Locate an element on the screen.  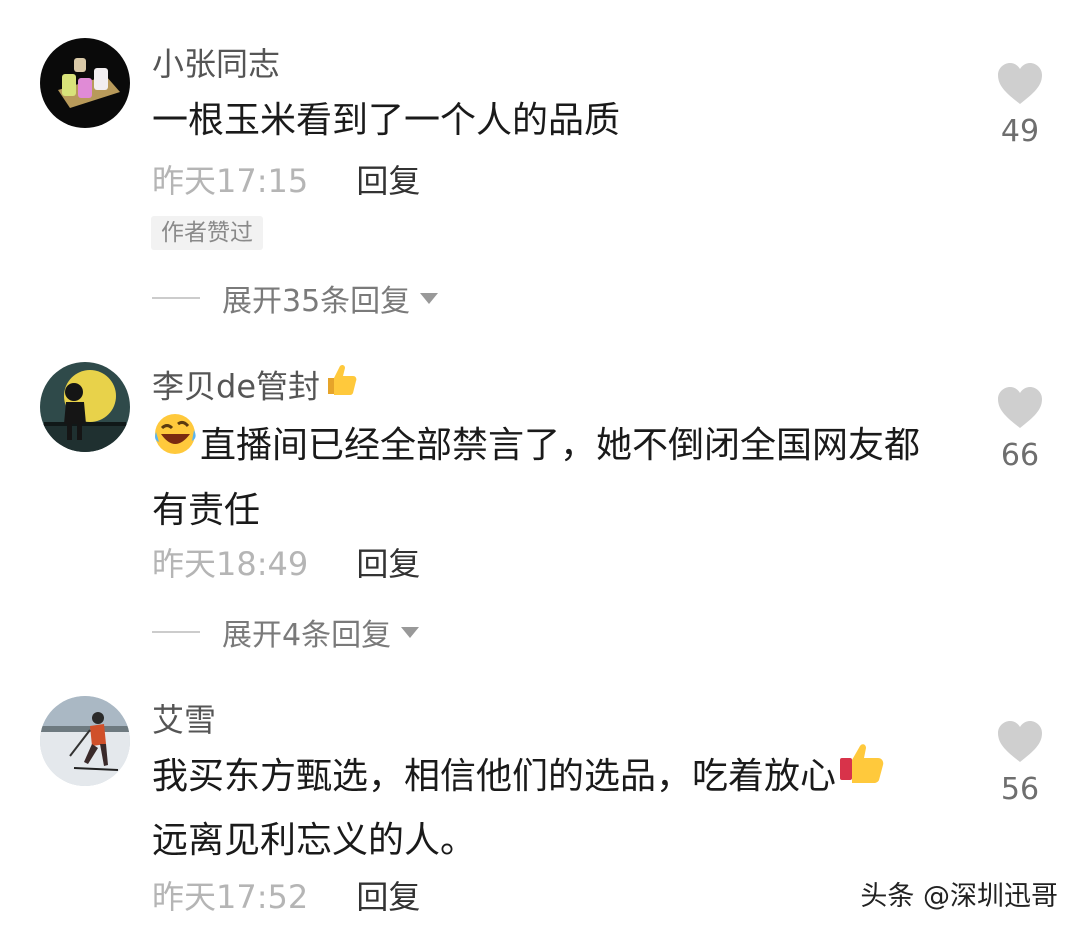
like-count: 56 is located at coordinates (1020, 789).